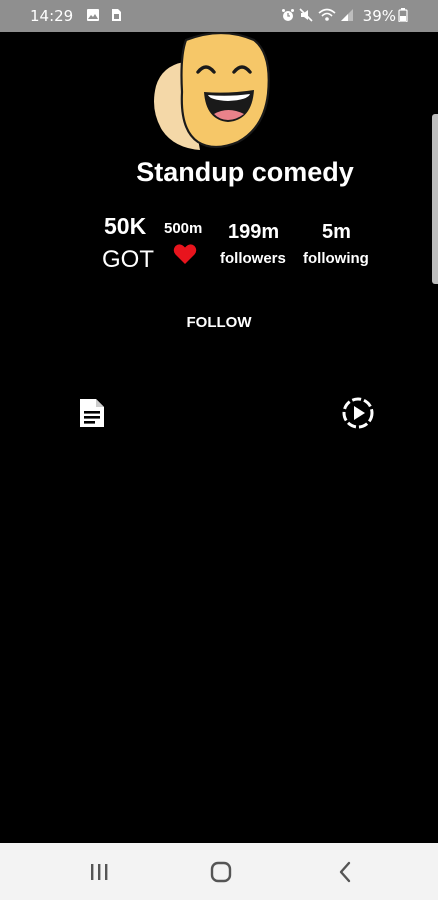  Describe the element at coordinates (245, 172) in the screenshot. I see `profile-name: Standup comedy` at that location.